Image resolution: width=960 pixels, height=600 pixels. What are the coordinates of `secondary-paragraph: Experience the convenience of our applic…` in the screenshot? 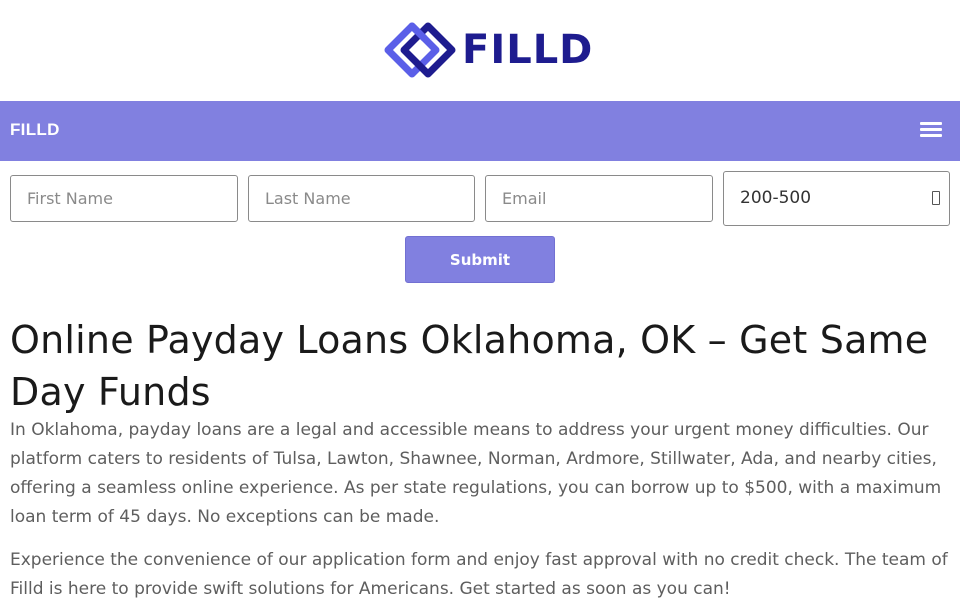 It's located at (479, 574).